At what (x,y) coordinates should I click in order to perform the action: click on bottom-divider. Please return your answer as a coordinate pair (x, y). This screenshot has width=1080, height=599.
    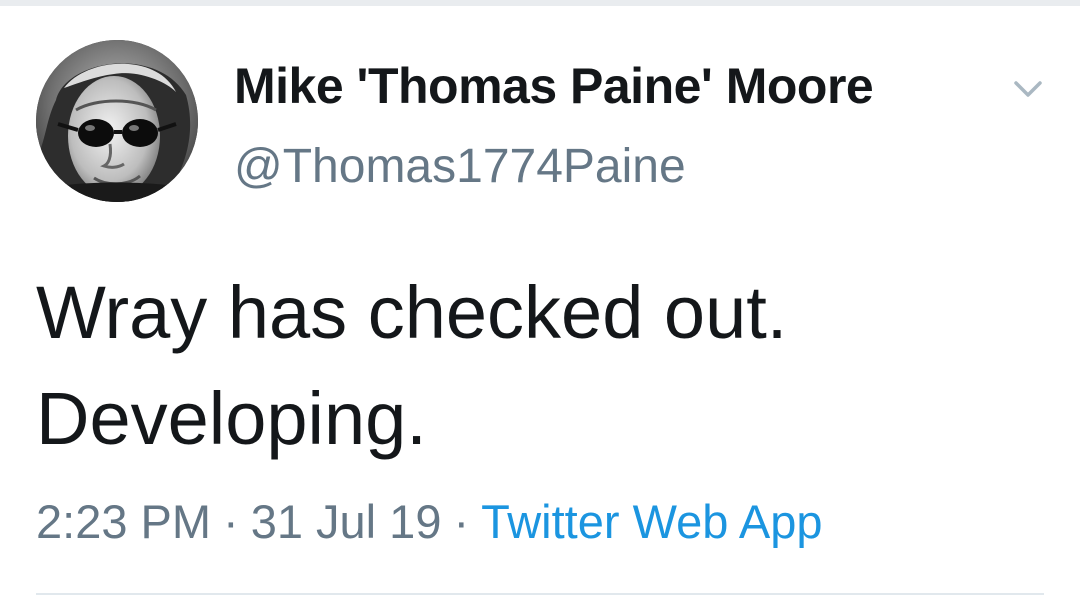
    Looking at the image, I should click on (540, 594).